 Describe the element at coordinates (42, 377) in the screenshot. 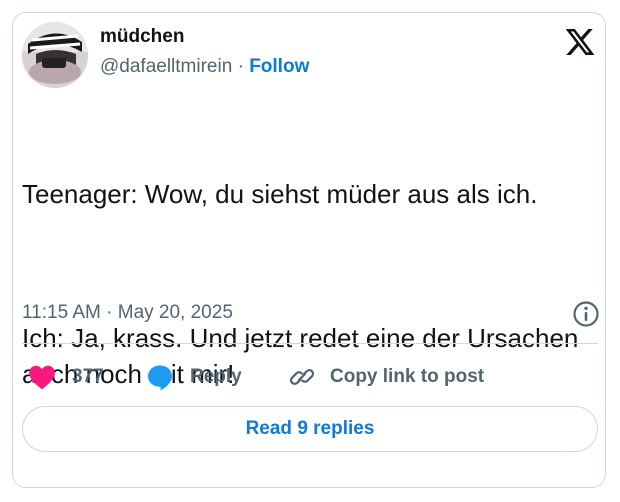

I see `heart-icon` at that location.